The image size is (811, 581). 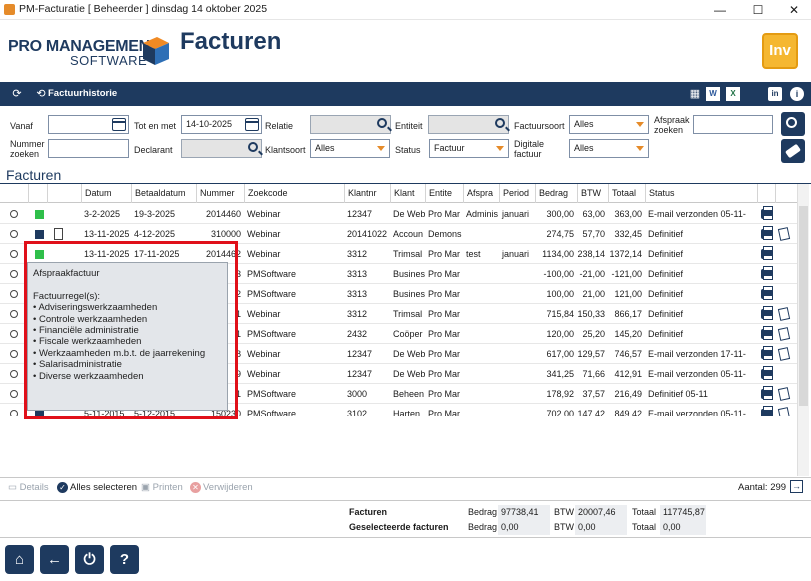 I want to click on search-button, so click(x=793, y=124).